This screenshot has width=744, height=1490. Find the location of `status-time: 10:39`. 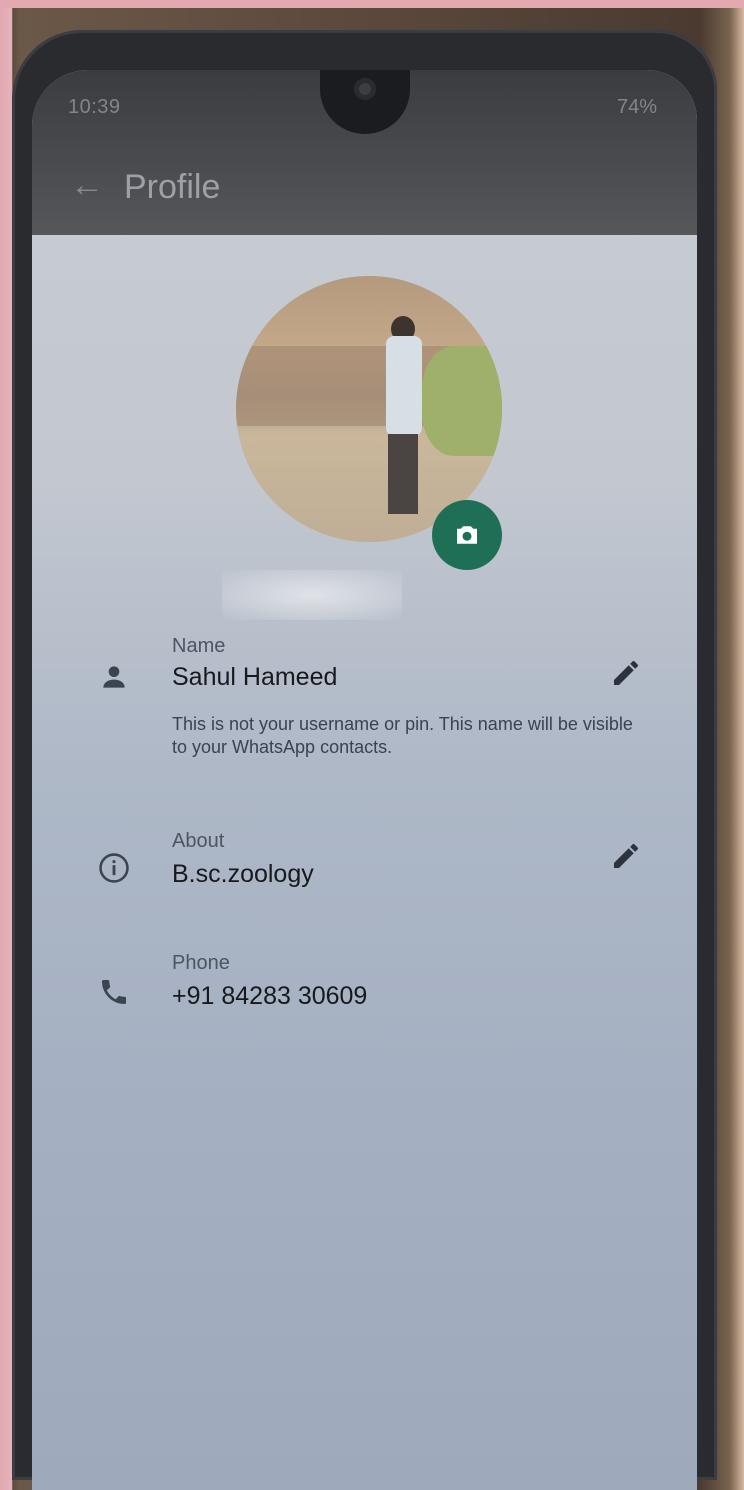

status-time: 10:39 is located at coordinates (94, 107).